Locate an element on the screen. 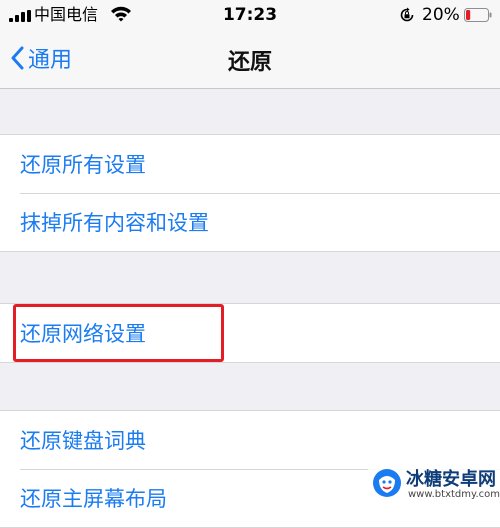 Image resolution: width=500 pixels, height=528 pixels. page-title: 还原 is located at coordinates (249, 62).